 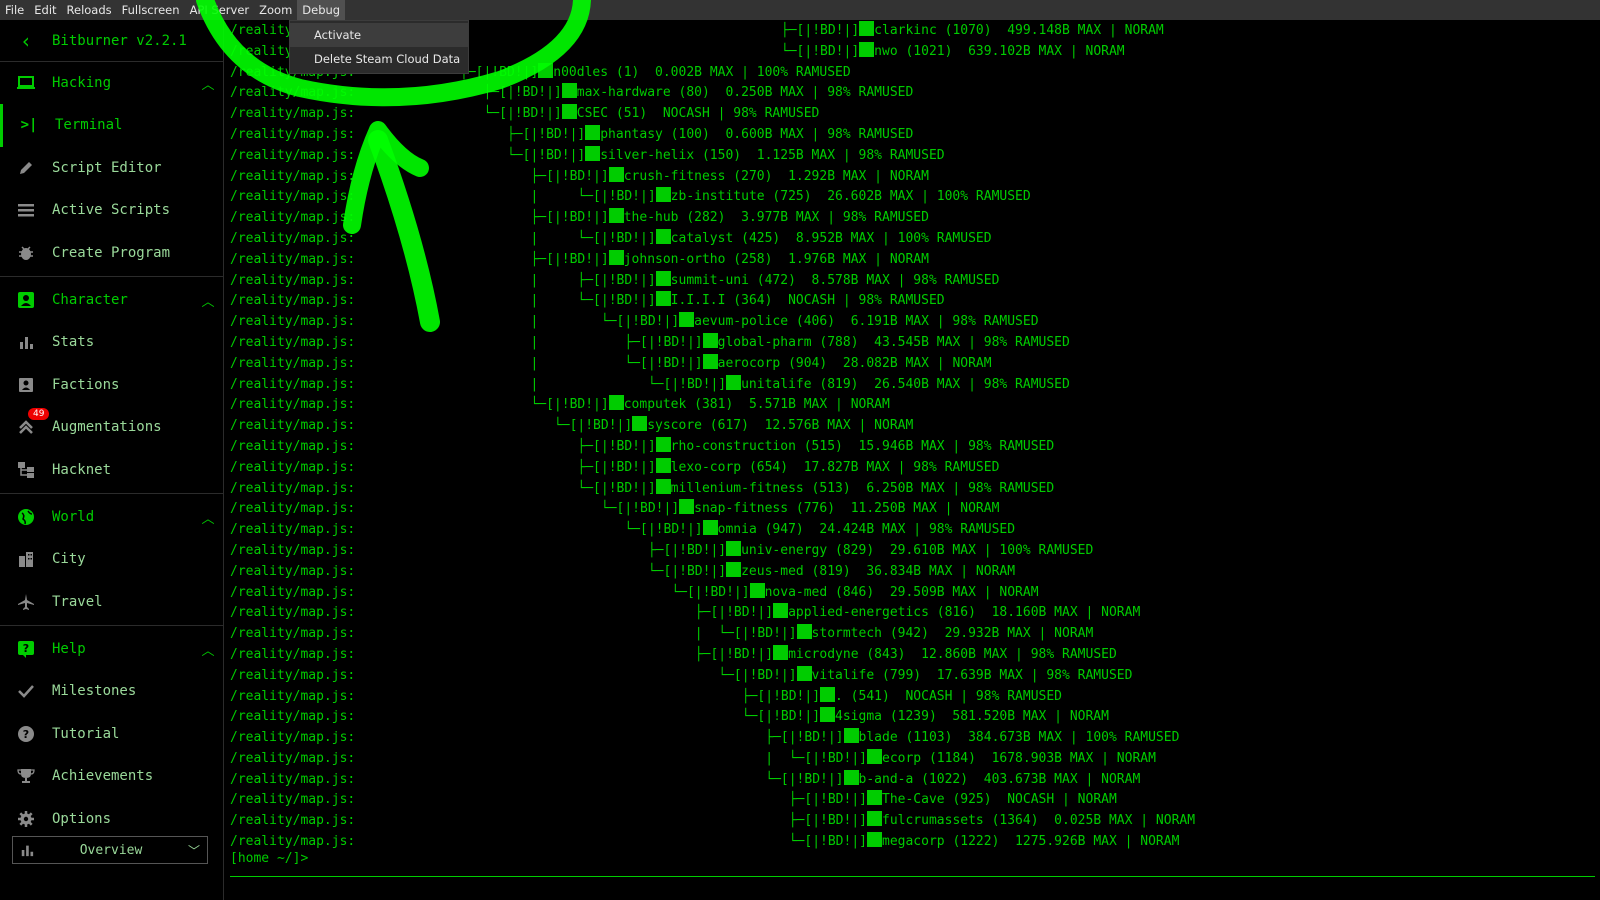 I want to click on sidebar-item-augmentations: 49 Augmentations, so click(x=111, y=427).